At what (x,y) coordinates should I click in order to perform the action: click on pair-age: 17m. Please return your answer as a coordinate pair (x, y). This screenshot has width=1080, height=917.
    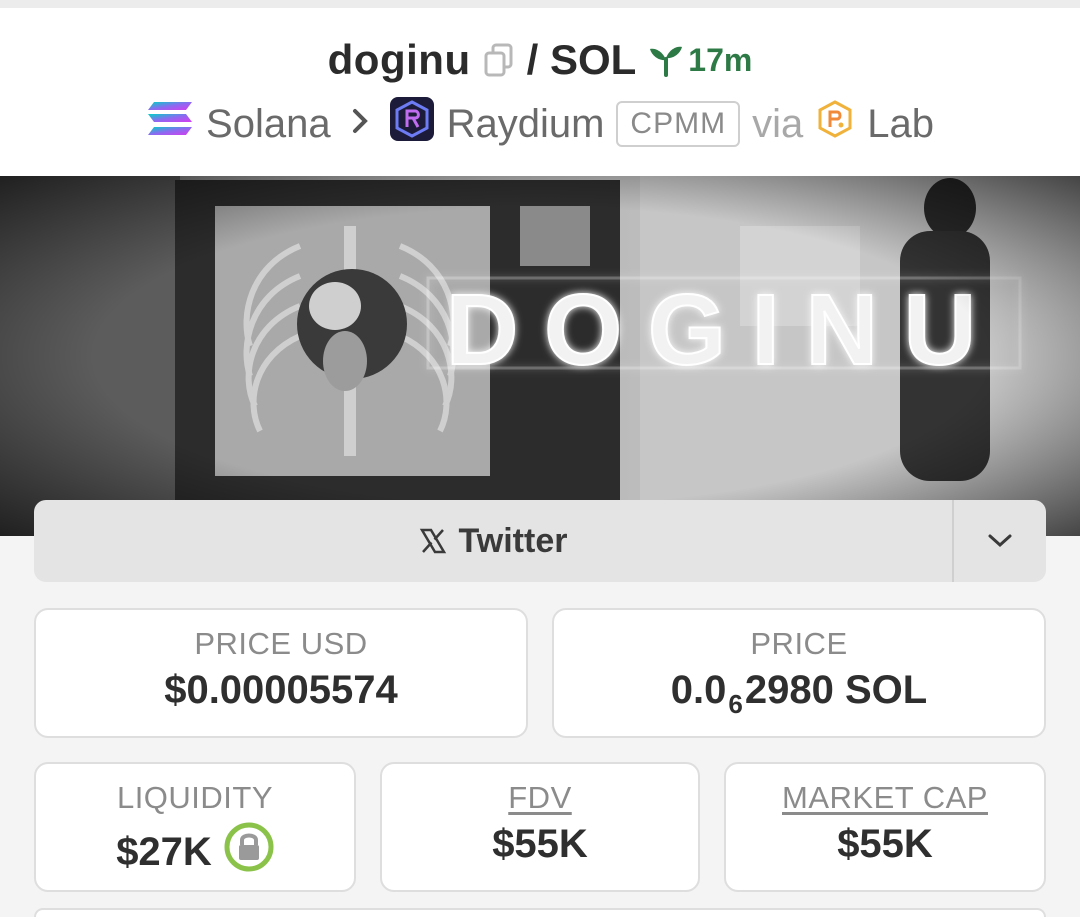
    Looking at the image, I should click on (700, 60).